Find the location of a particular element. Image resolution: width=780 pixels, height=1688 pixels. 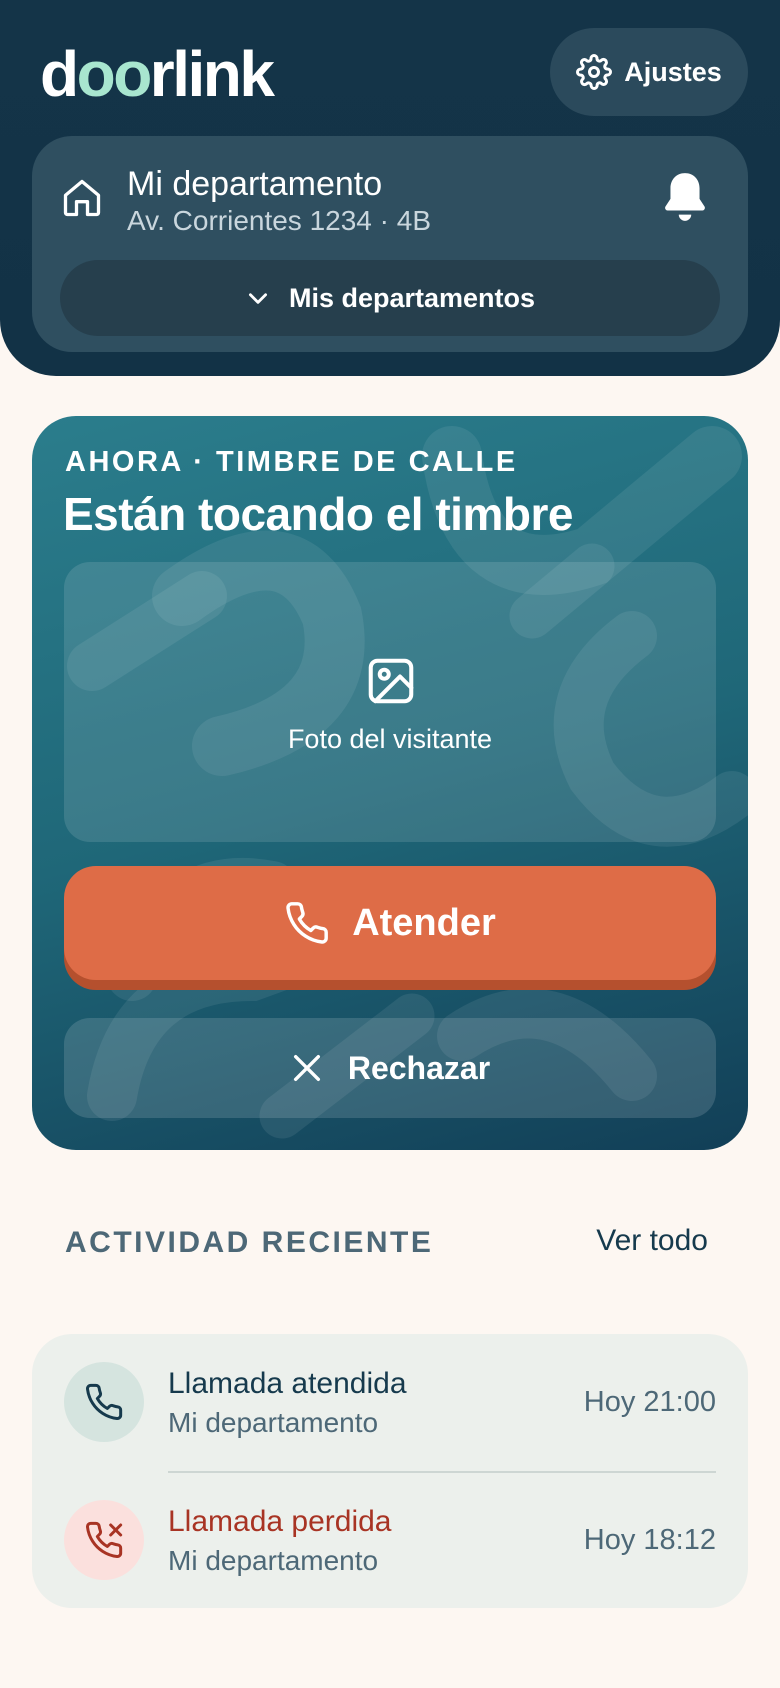

activity-title: Llamada atendida is located at coordinates (287, 1383).